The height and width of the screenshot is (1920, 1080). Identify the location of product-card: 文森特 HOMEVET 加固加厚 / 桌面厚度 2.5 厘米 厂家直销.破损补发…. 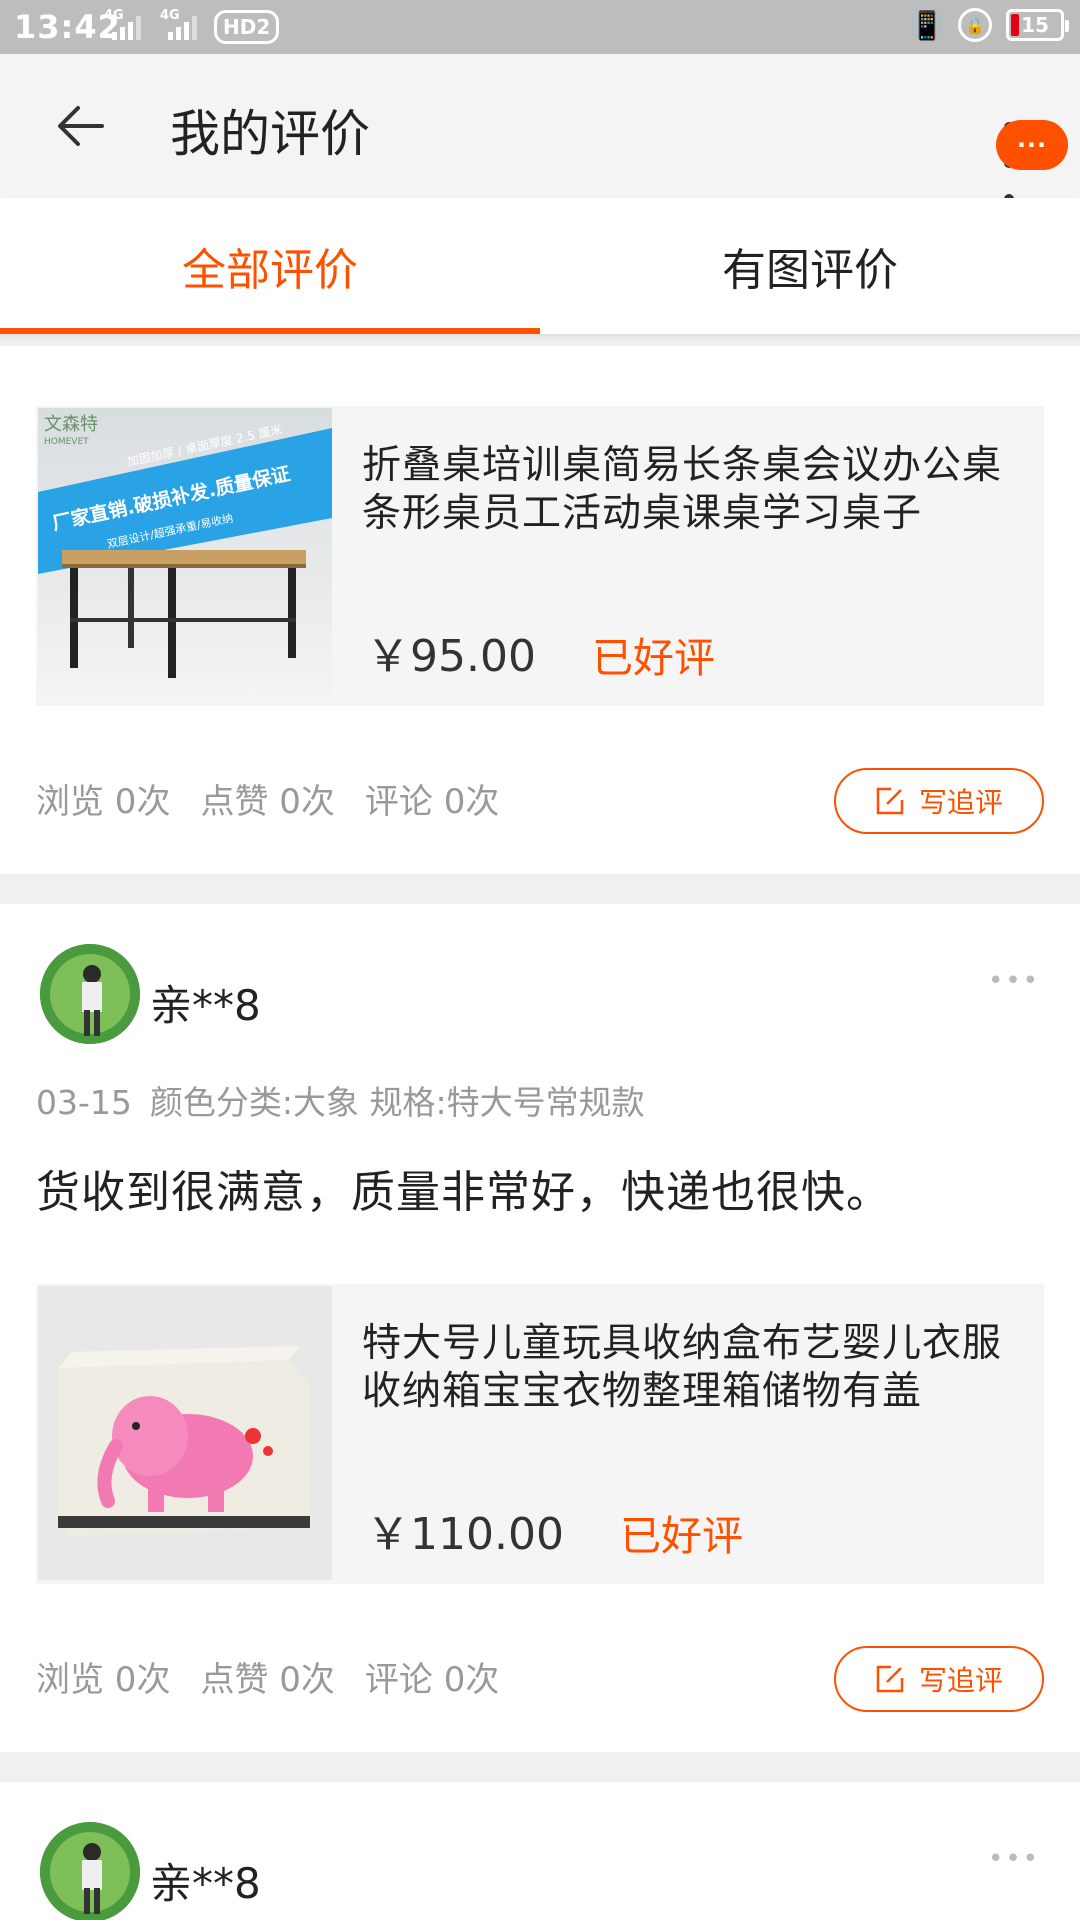
(540, 556).